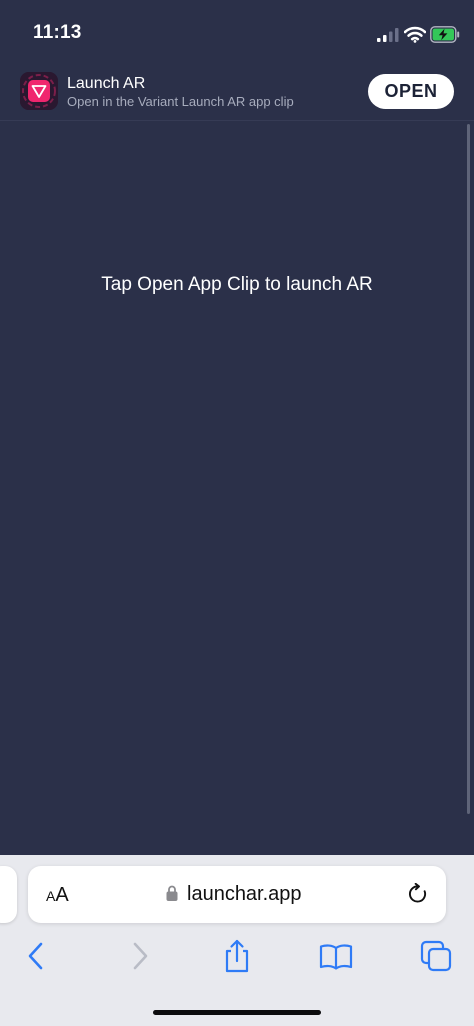 The image size is (474, 1026). Describe the element at coordinates (445, 34) in the screenshot. I see `battery-charging-icon` at that location.